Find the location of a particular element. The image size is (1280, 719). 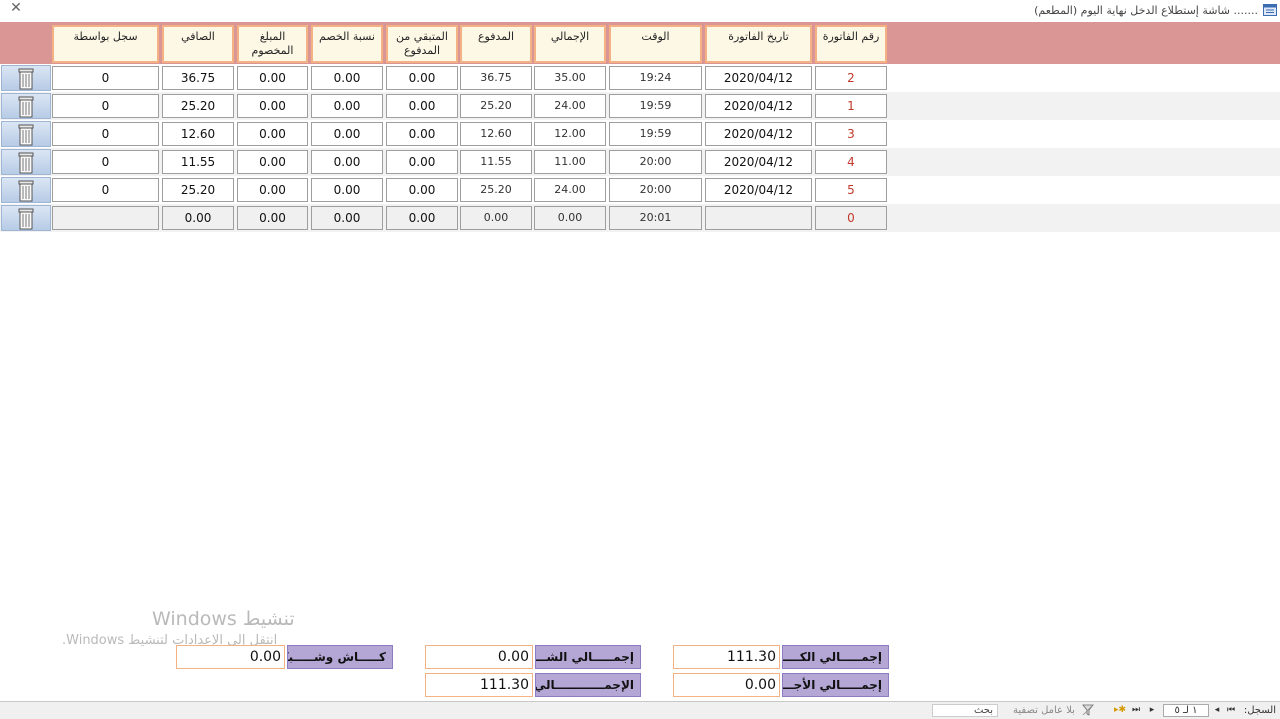

cell-net: 11.55 is located at coordinates (198, 162).